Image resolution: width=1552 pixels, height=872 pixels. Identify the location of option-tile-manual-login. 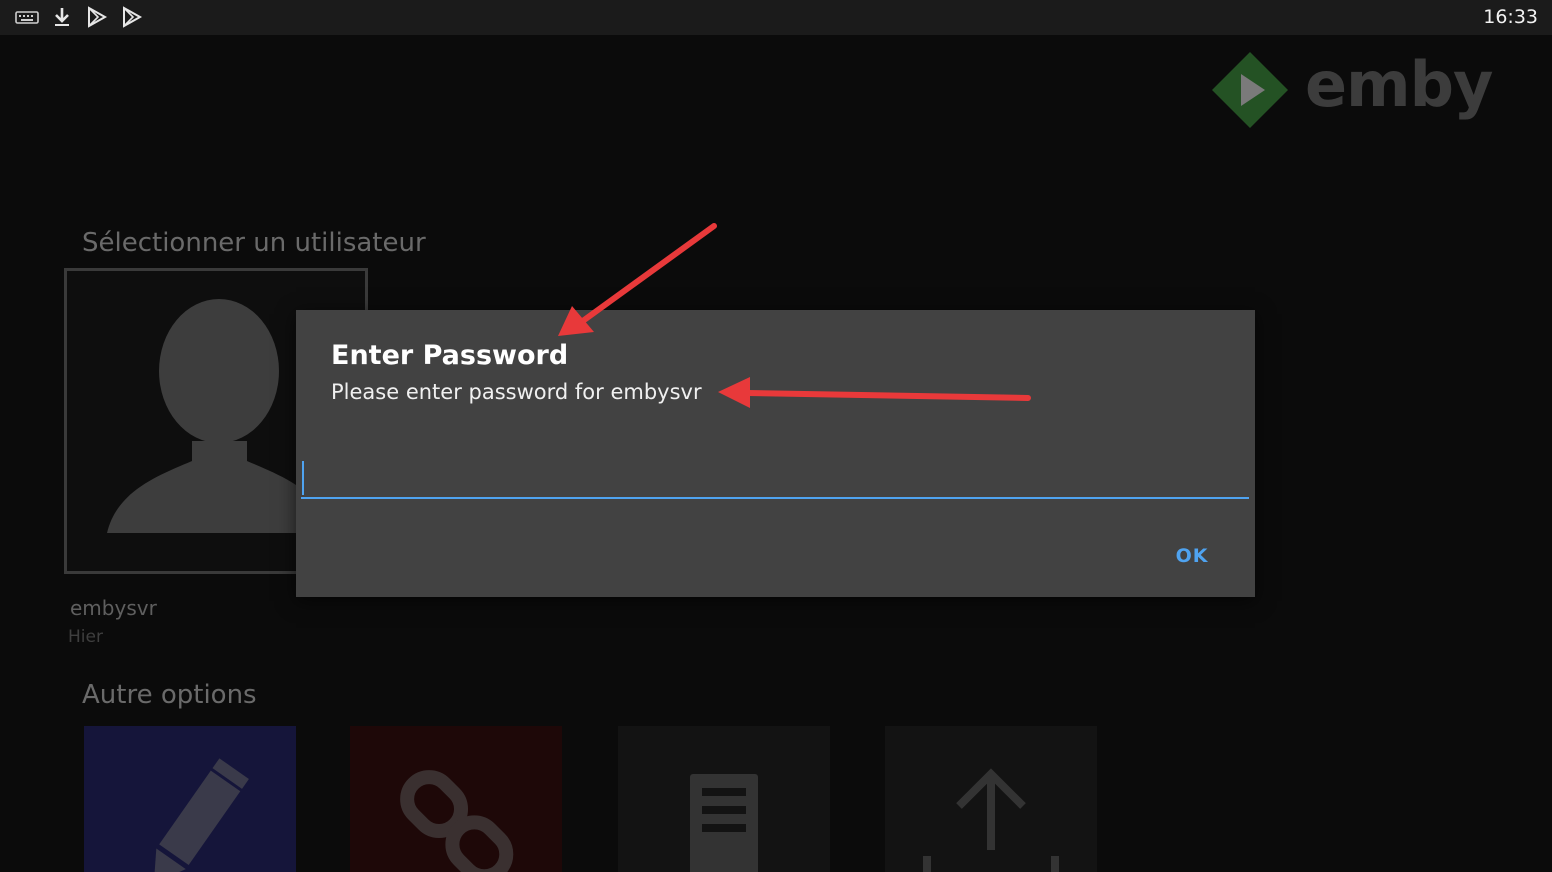
(190, 799).